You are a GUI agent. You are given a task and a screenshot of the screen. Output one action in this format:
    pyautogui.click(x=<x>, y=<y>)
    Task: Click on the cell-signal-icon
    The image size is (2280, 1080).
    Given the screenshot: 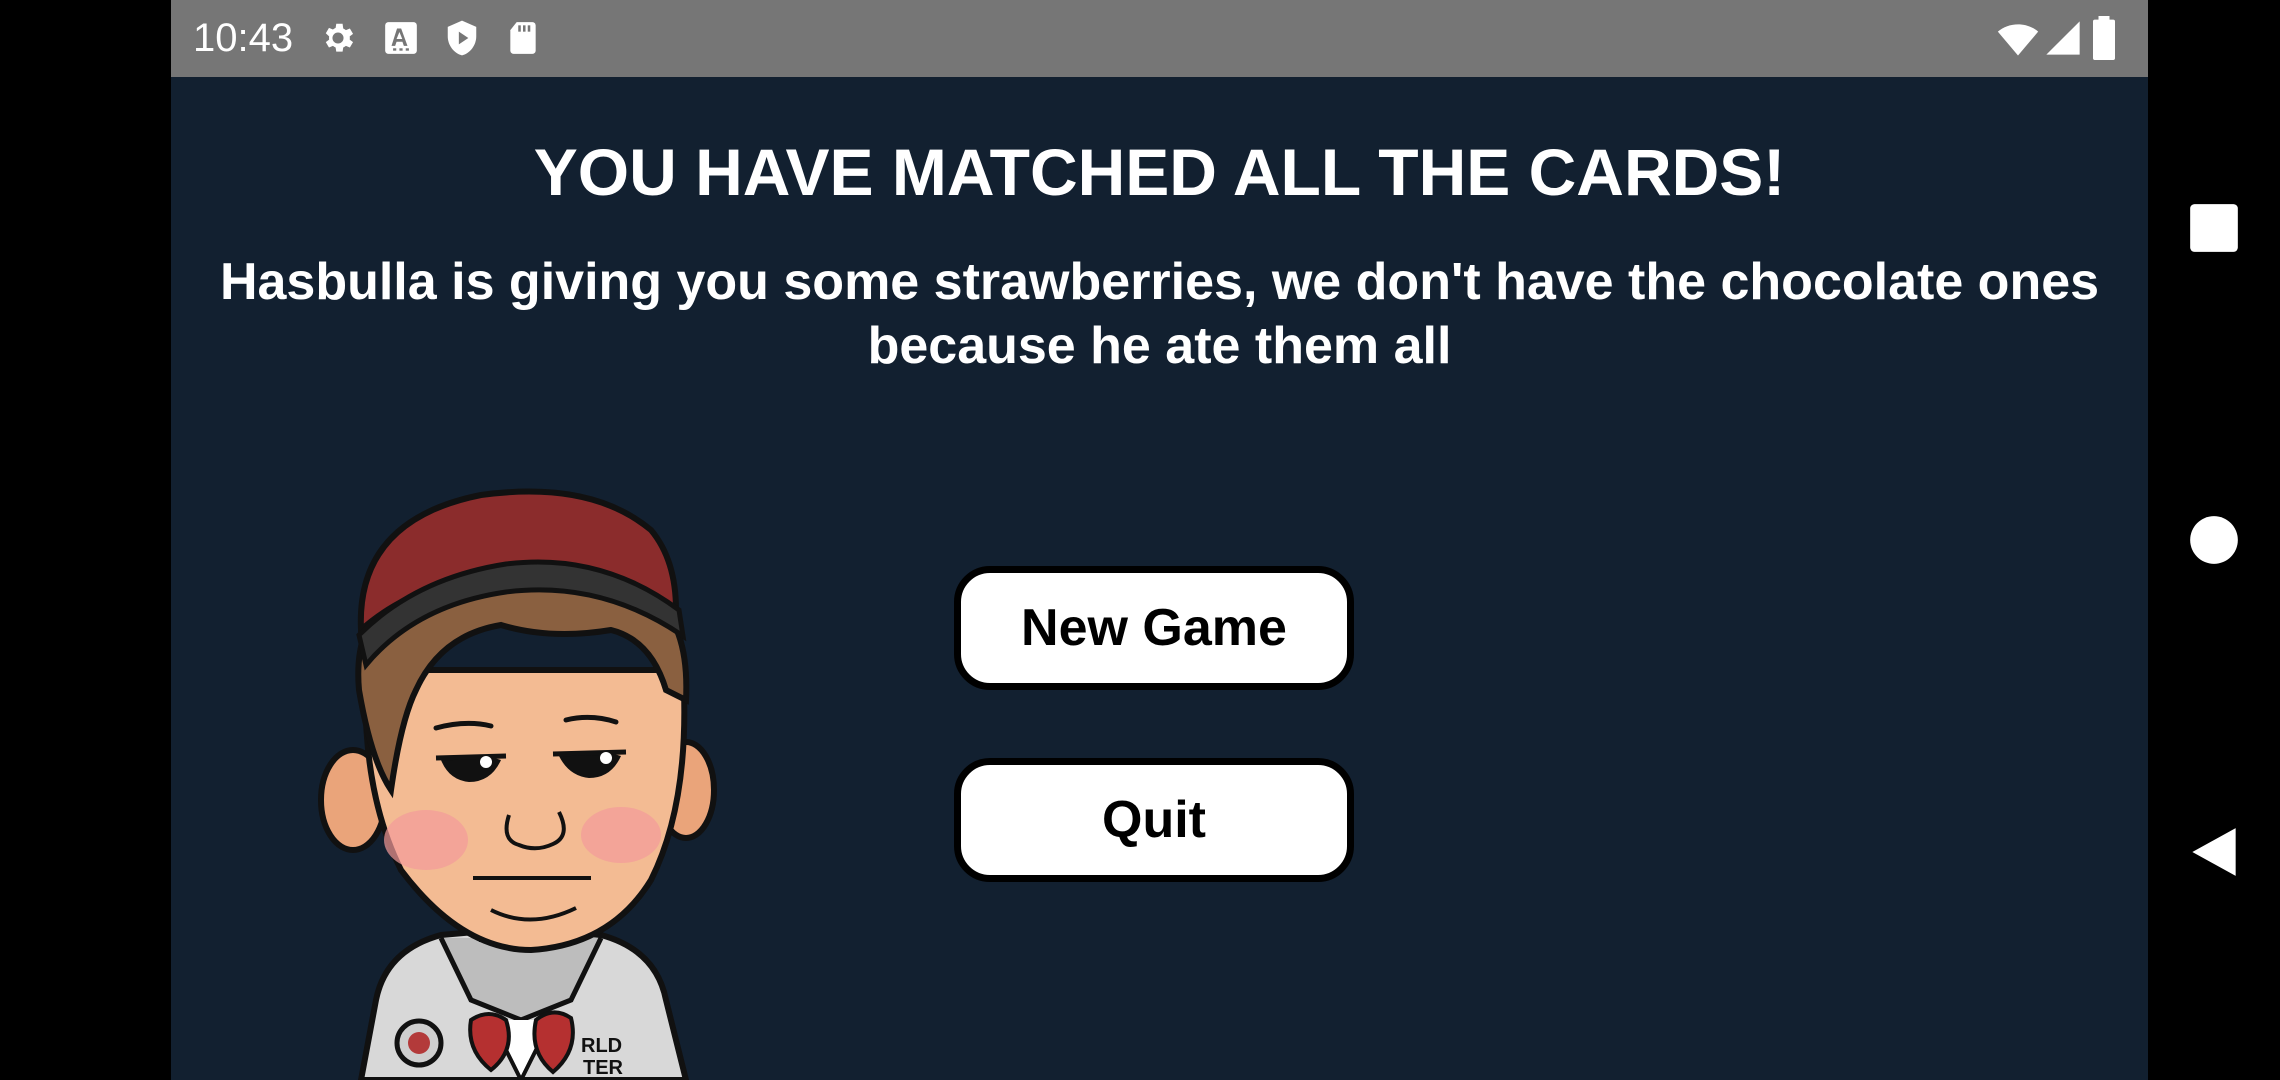 What is the action you would take?
    pyautogui.click(x=2063, y=38)
    